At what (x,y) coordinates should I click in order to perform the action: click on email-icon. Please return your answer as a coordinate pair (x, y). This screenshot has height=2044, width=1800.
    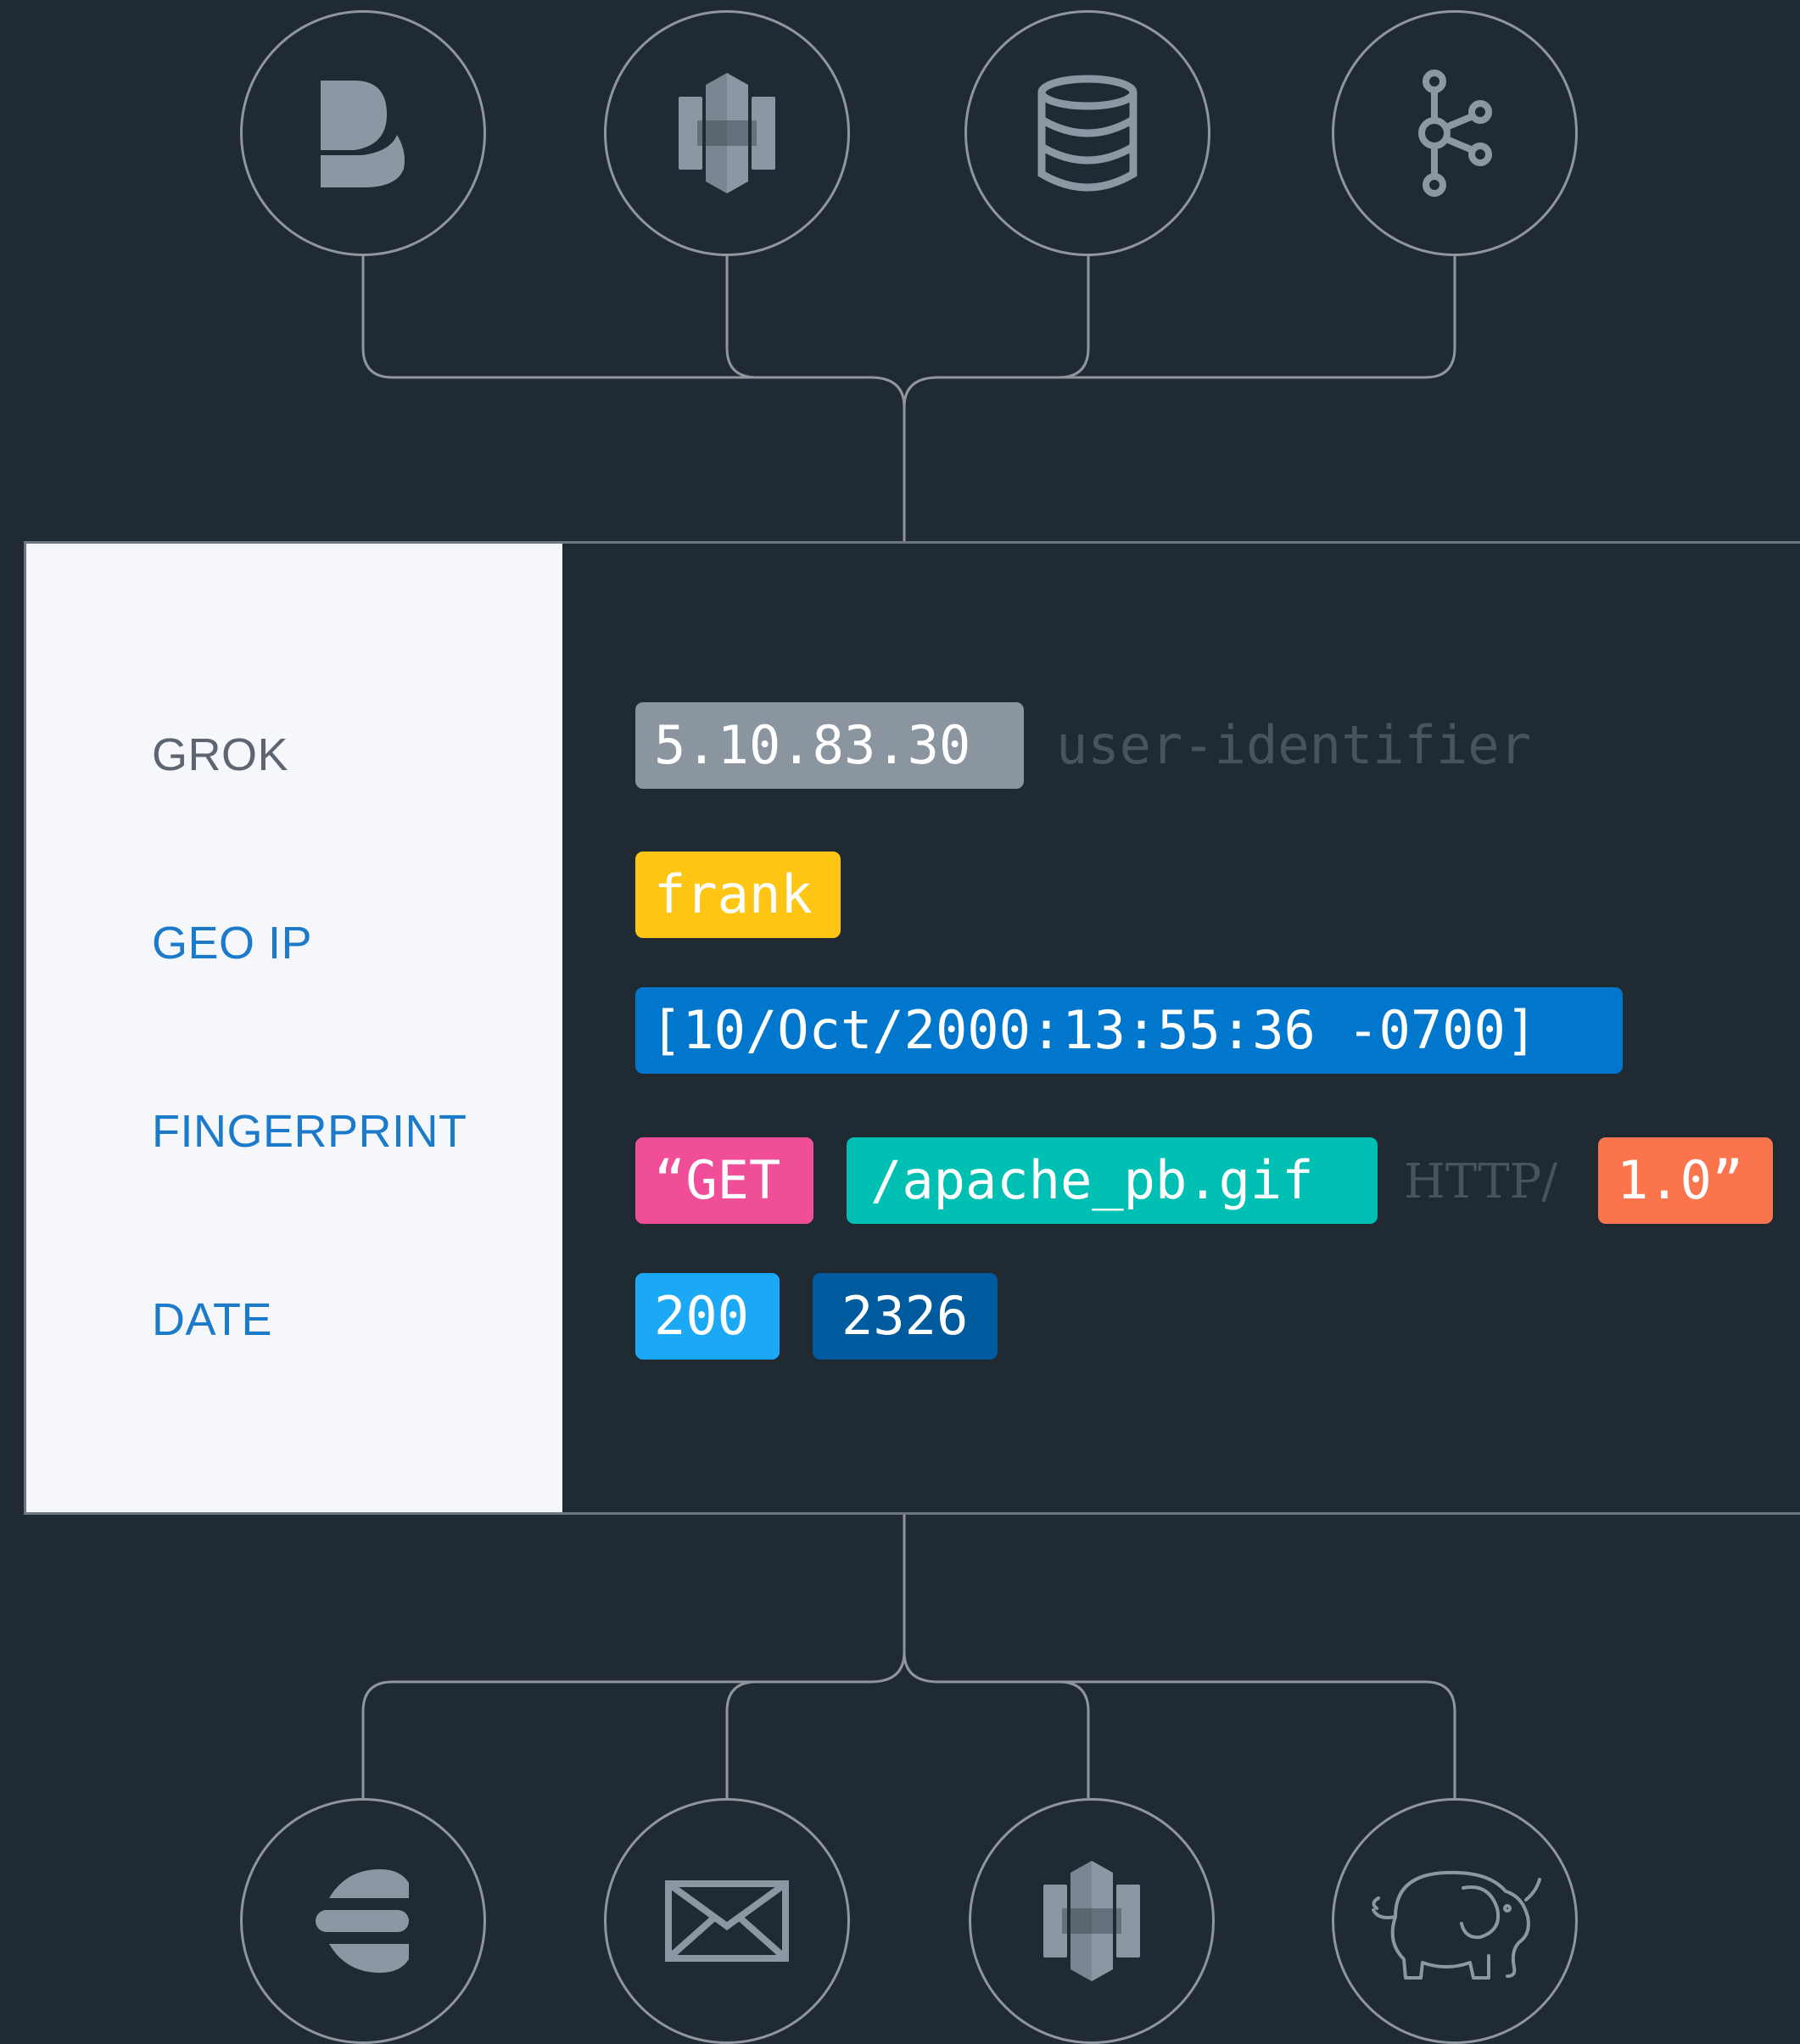
    Looking at the image, I should click on (727, 1921).